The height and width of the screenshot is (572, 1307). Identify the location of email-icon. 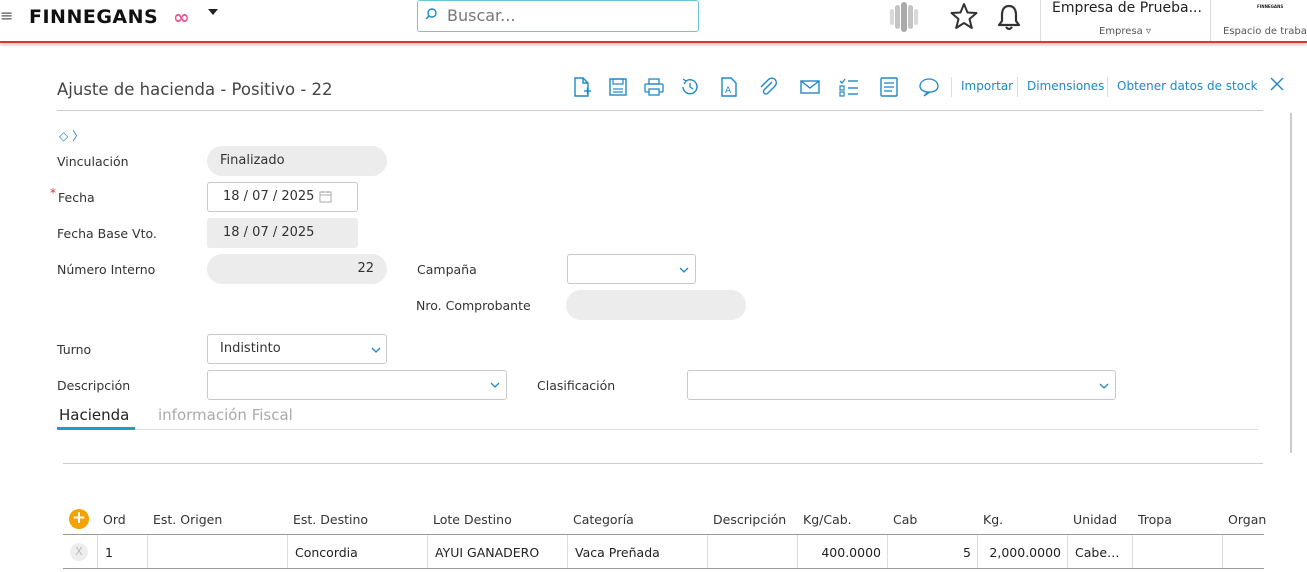
(810, 87).